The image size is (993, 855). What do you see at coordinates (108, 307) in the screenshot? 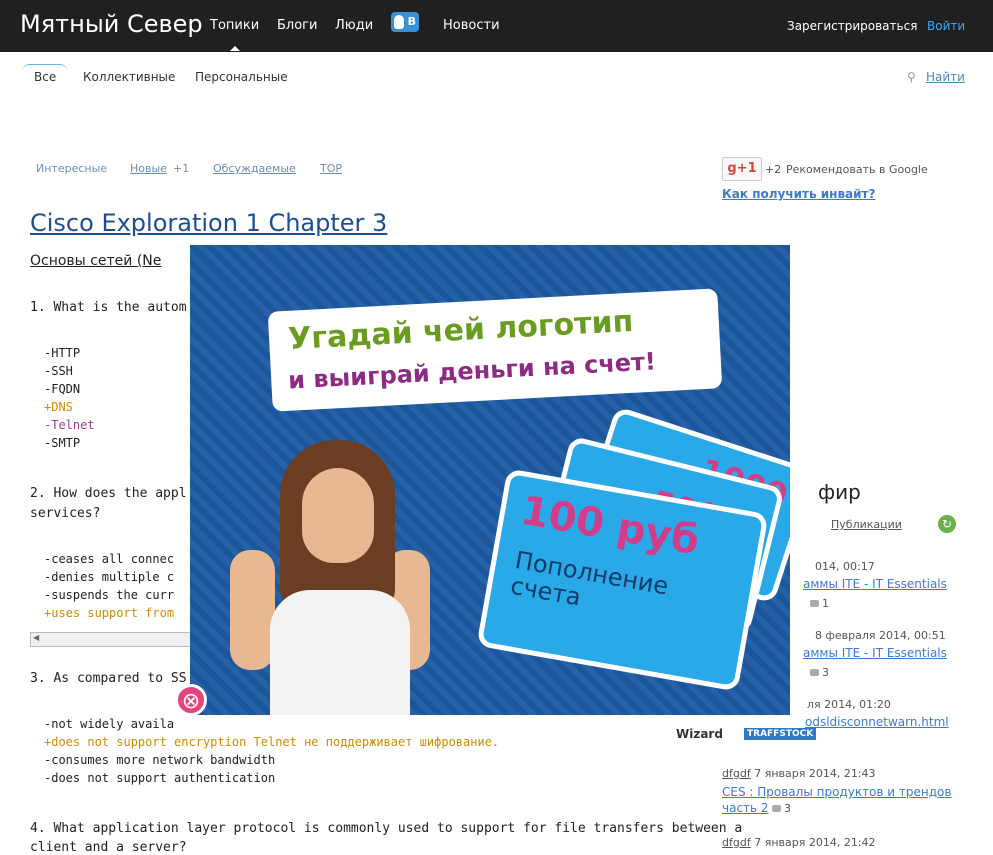
I see `question-1: 1. What is the autom` at bounding box center [108, 307].